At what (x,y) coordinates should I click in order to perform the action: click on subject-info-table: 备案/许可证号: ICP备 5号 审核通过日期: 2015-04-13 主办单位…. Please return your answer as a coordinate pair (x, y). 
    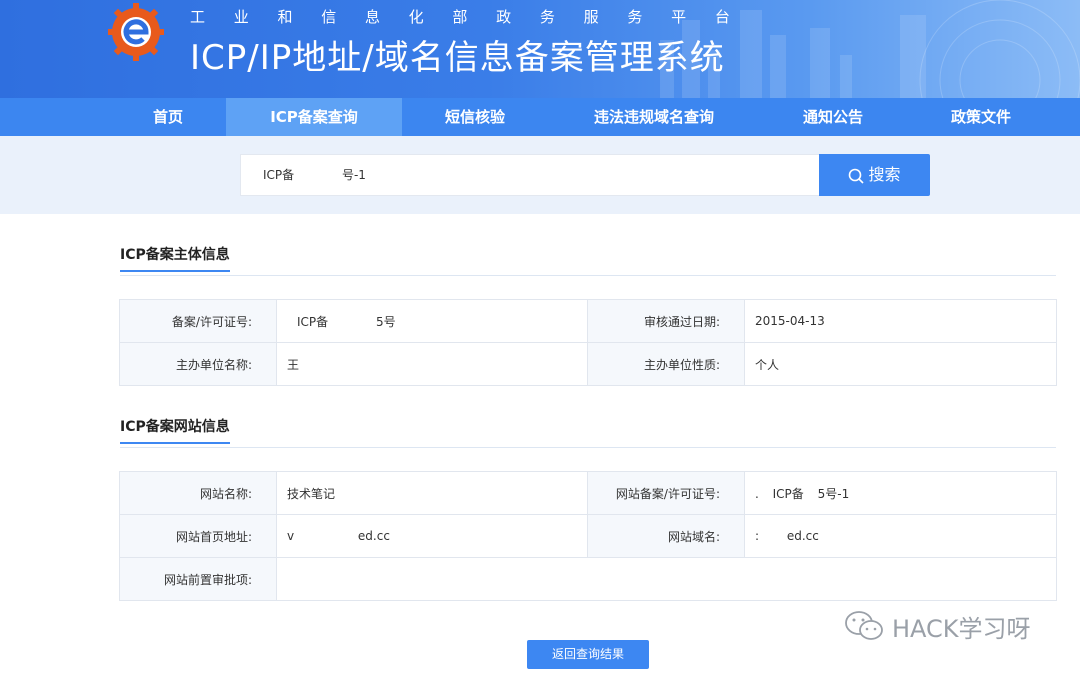
    Looking at the image, I should click on (588, 342).